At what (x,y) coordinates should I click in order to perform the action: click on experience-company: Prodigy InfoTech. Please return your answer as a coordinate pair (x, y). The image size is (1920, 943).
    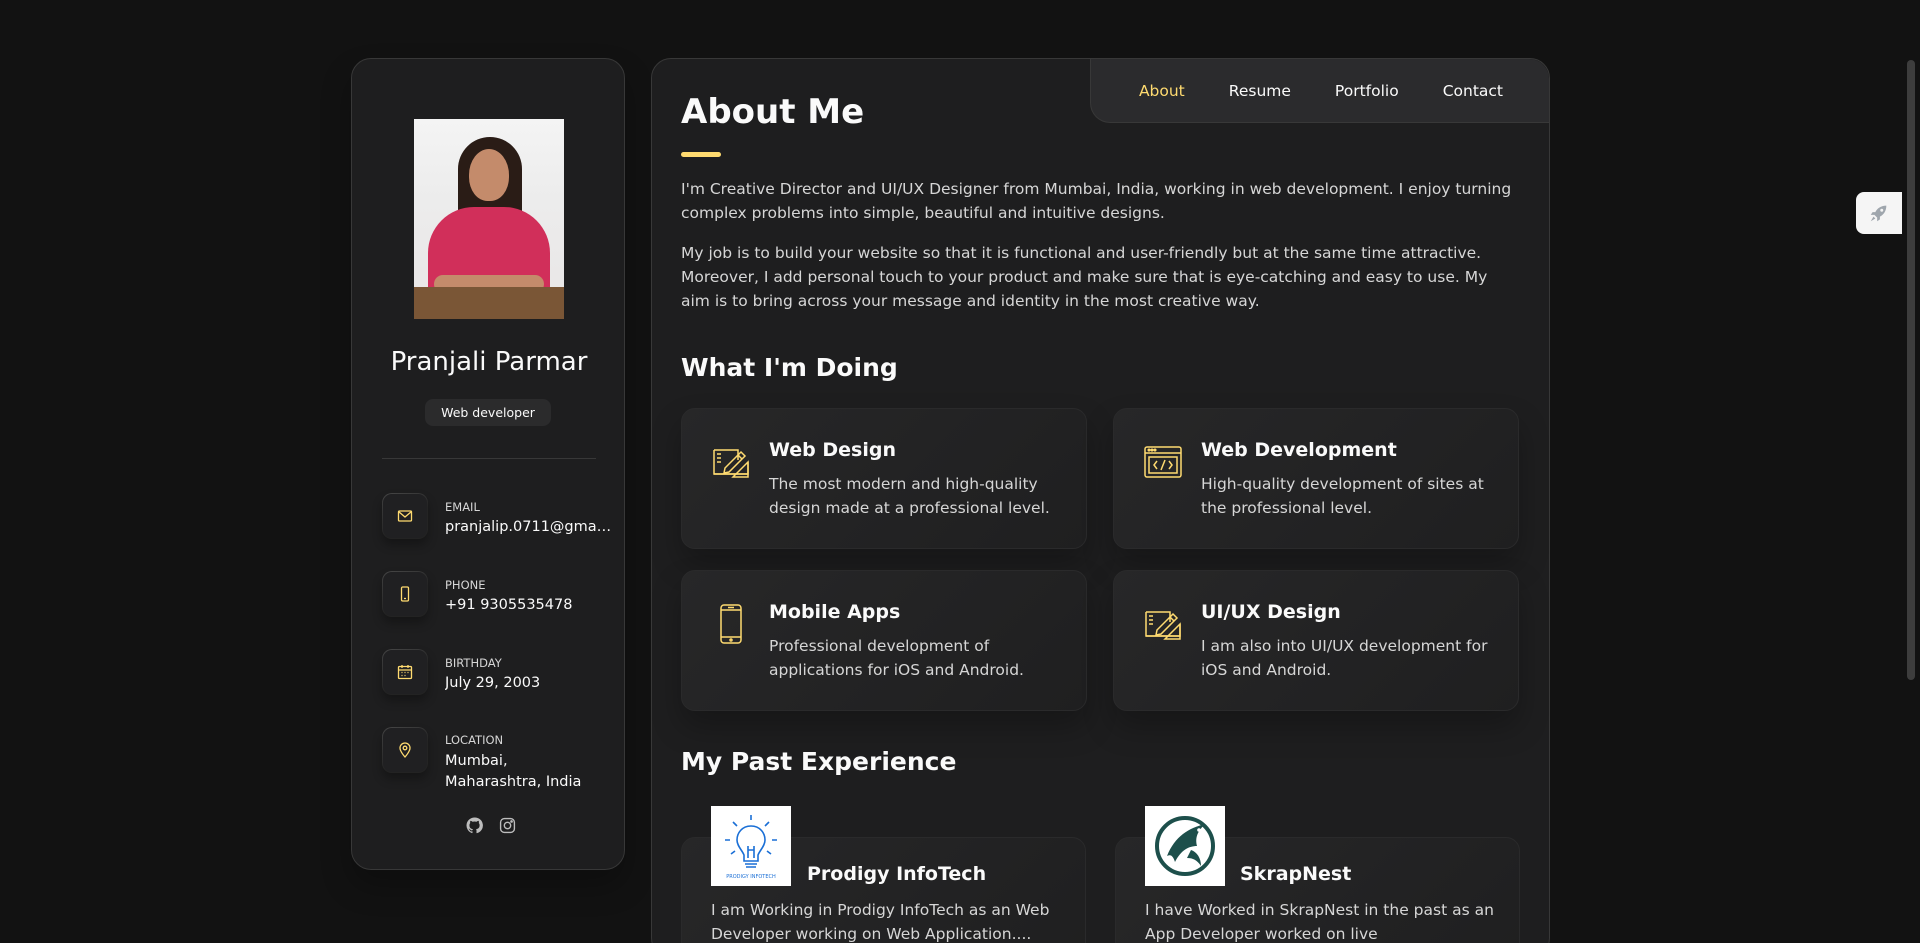
    Looking at the image, I should click on (897, 874).